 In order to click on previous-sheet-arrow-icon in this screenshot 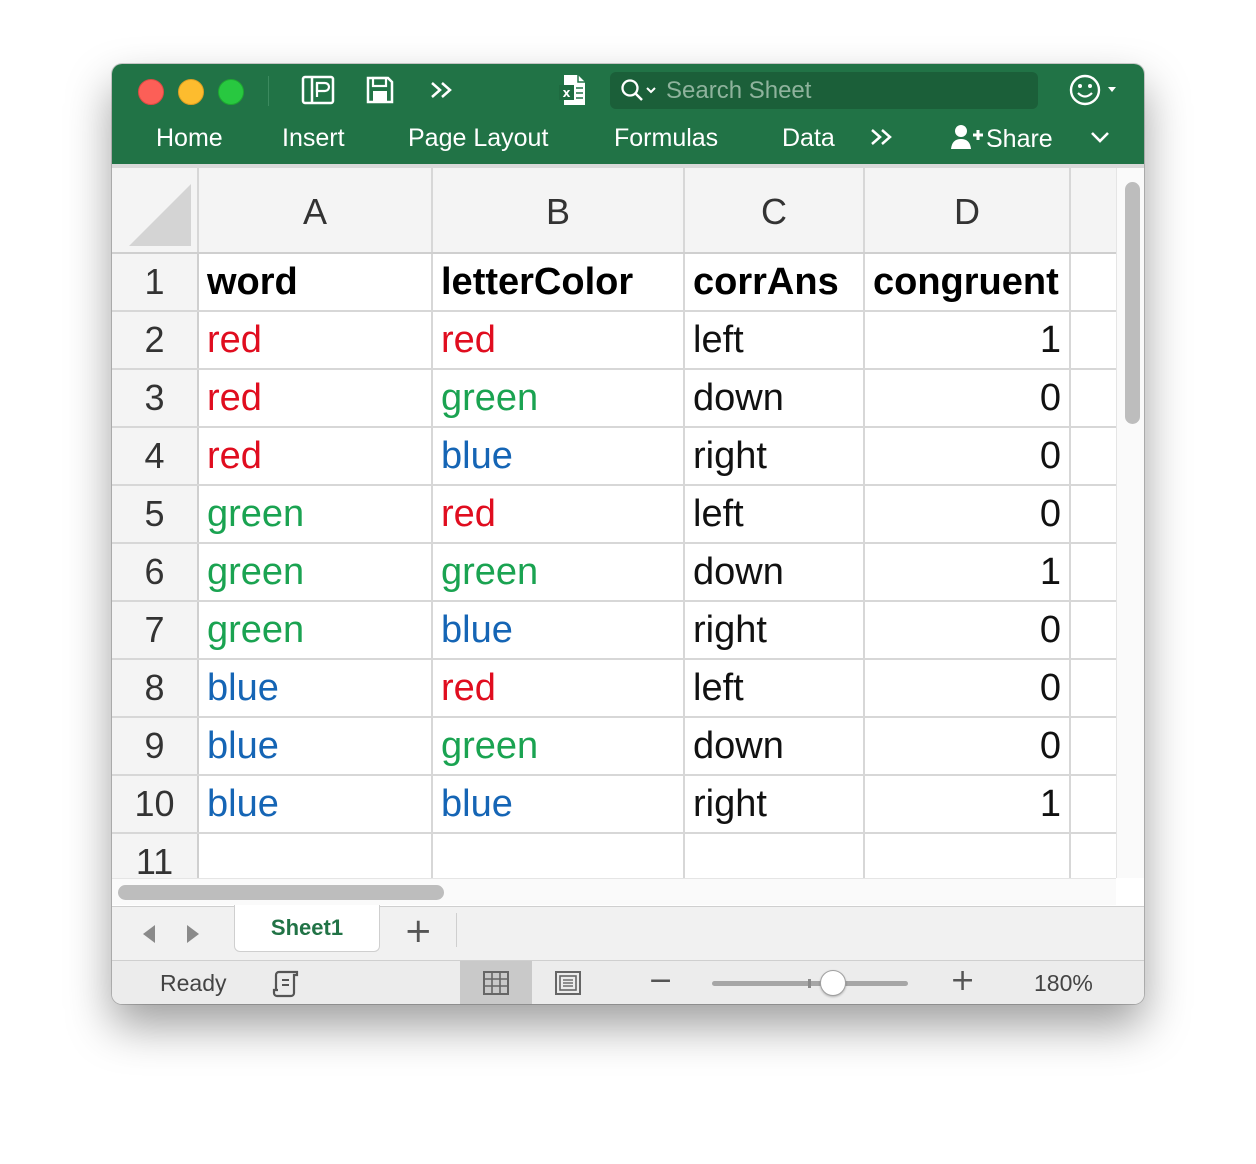, I will do `click(149, 934)`.